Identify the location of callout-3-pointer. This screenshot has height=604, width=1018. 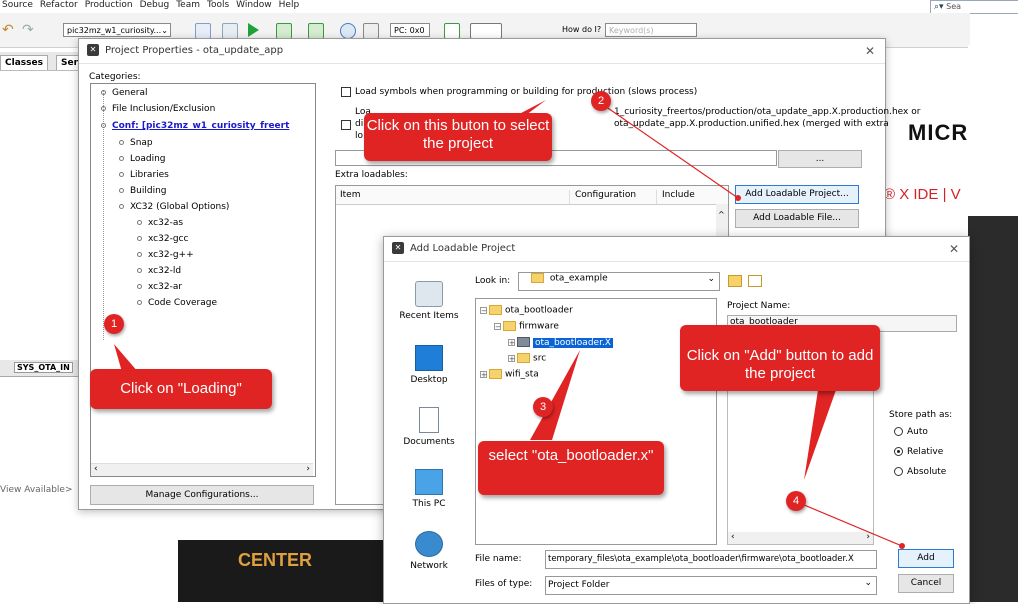
(555, 395).